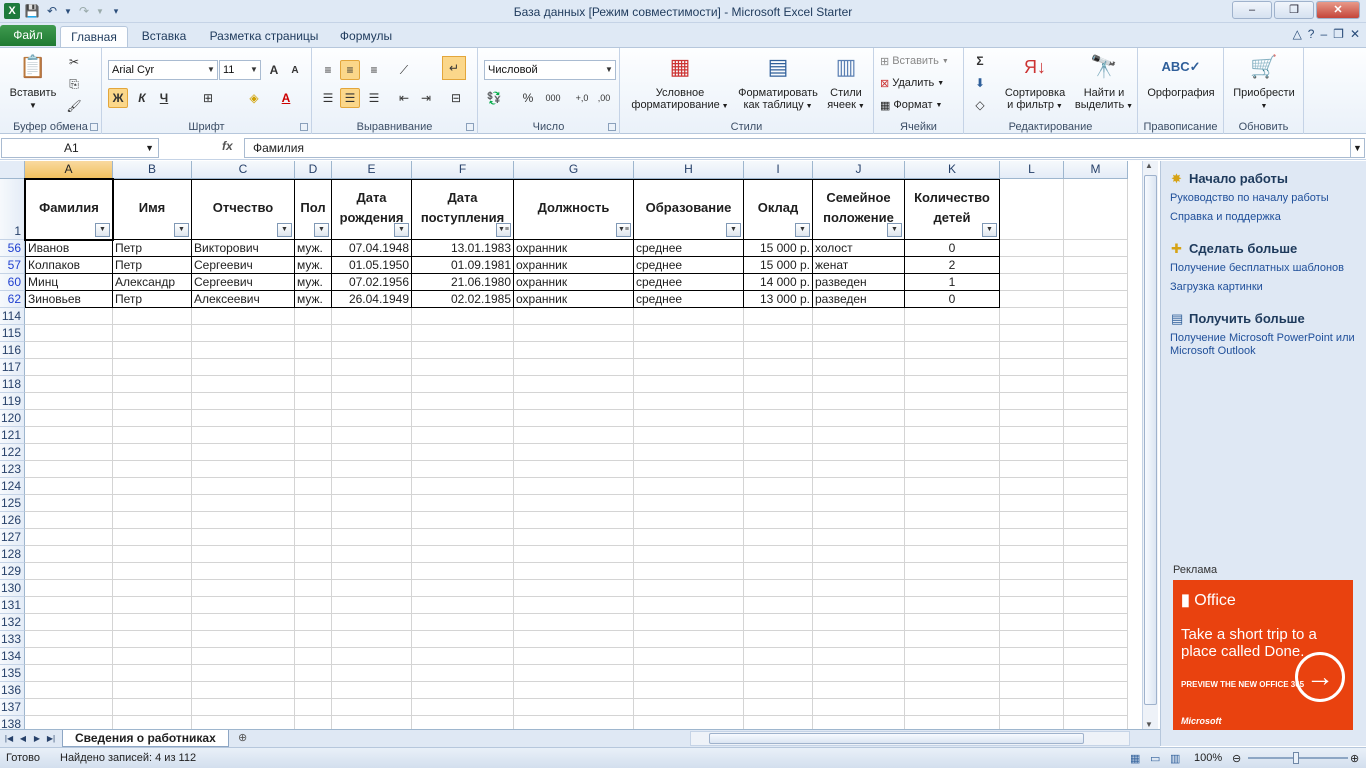 The height and width of the screenshot is (768, 1366). What do you see at coordinates (313, 170) in the screenshot?
I see `column-header: D` at bounding box center [313, 170].